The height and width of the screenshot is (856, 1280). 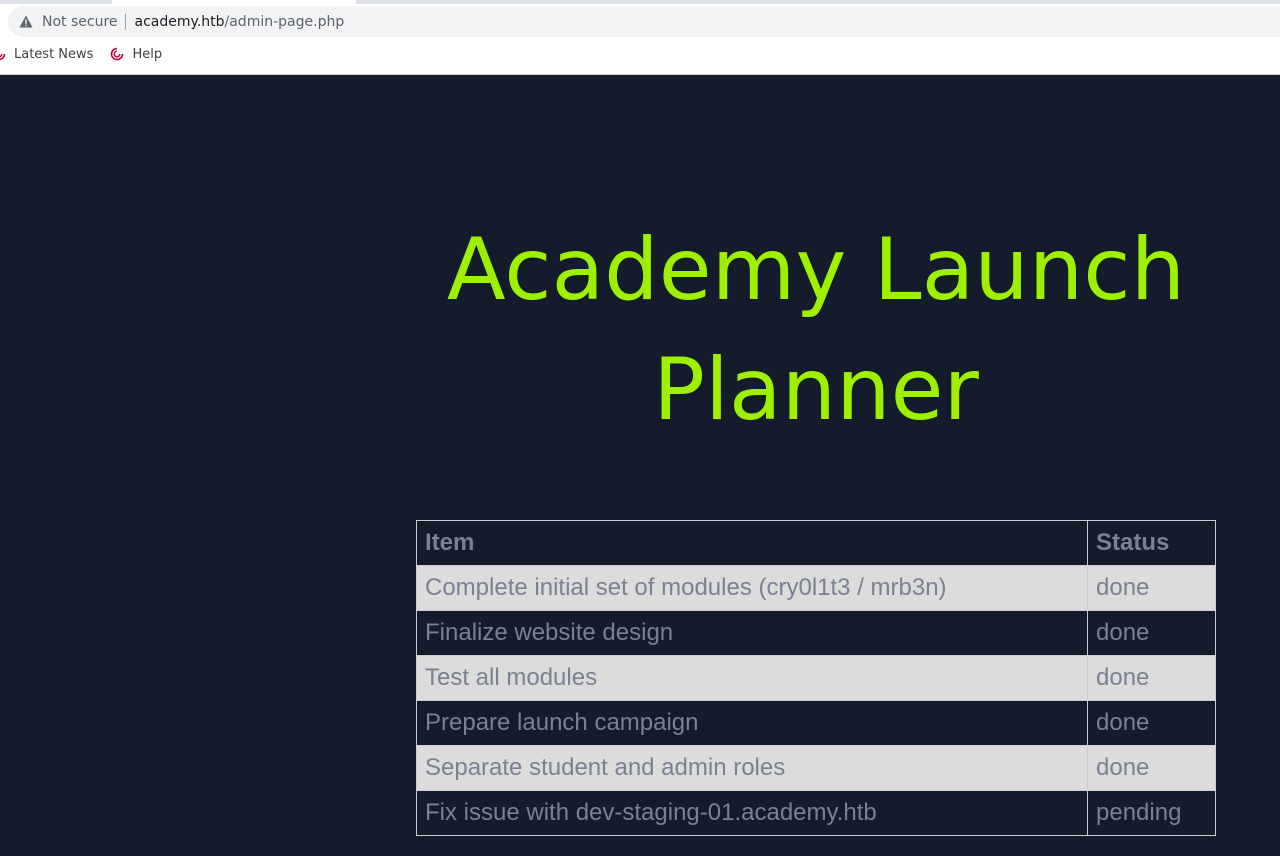 What do you see at coordinates (234, 2) in the screenshot?
I see `active-tab` at bounding box center [234, 2].